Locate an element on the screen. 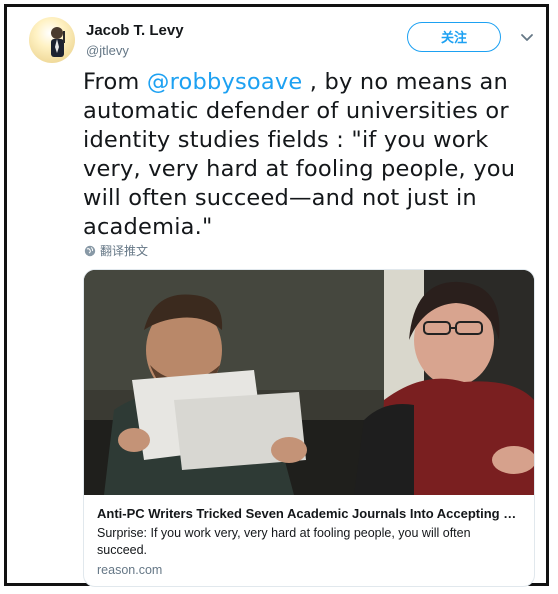 The width and height of the screenshot is (558, 594). tweet-header: Jacob T. Levy @jtlevy 关注 is located at coordinates (281, 41).